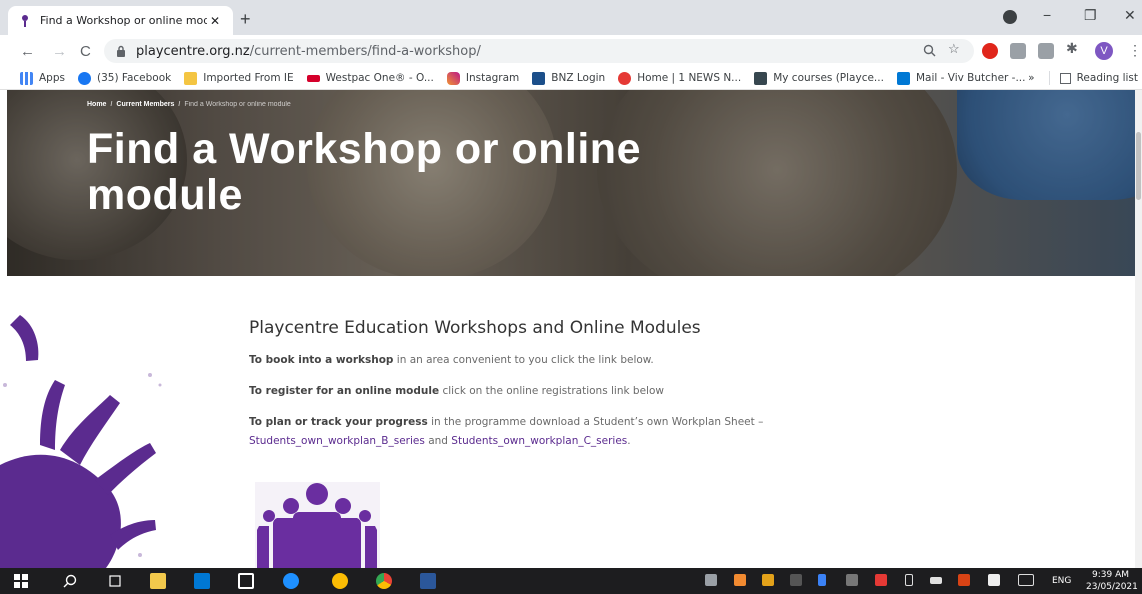 The image size is (1142, 594). I want to click on bookmark-facebook: (35) Facebook, so click(124, 78).